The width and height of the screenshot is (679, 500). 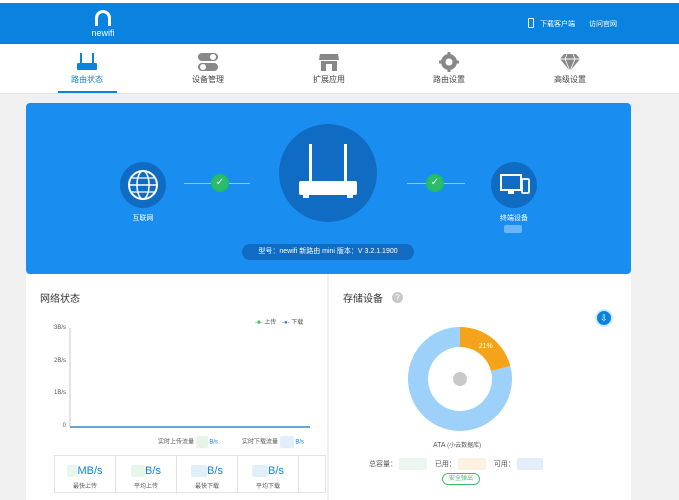 What do you see at coordinates (514, 218) in the screenshot?
I see `devices-label: 终端设备` at bounding box center [514, 218].